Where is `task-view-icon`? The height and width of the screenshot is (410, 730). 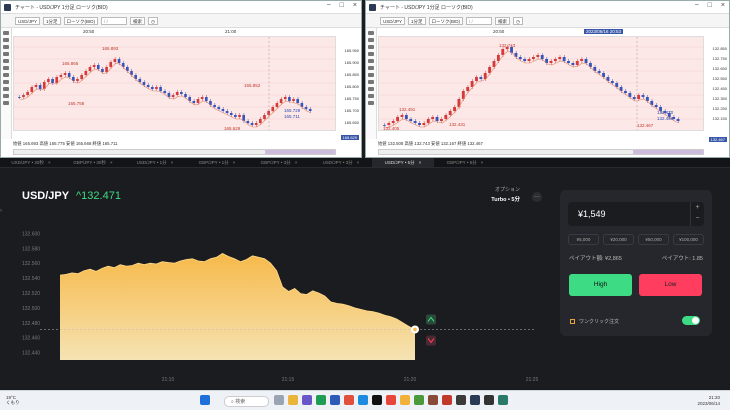 task-view-icon is located at coordinates (279, 400).